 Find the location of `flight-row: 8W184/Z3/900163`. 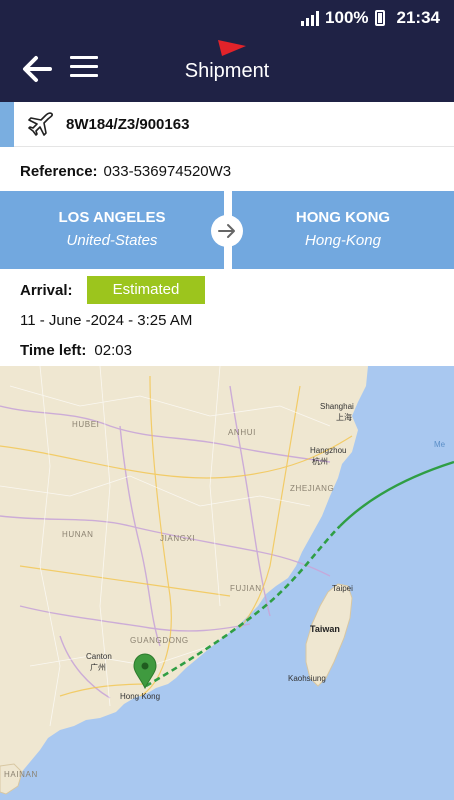

flight-row: 8W184/Z3/900163 is located at coordinates (227, 124).